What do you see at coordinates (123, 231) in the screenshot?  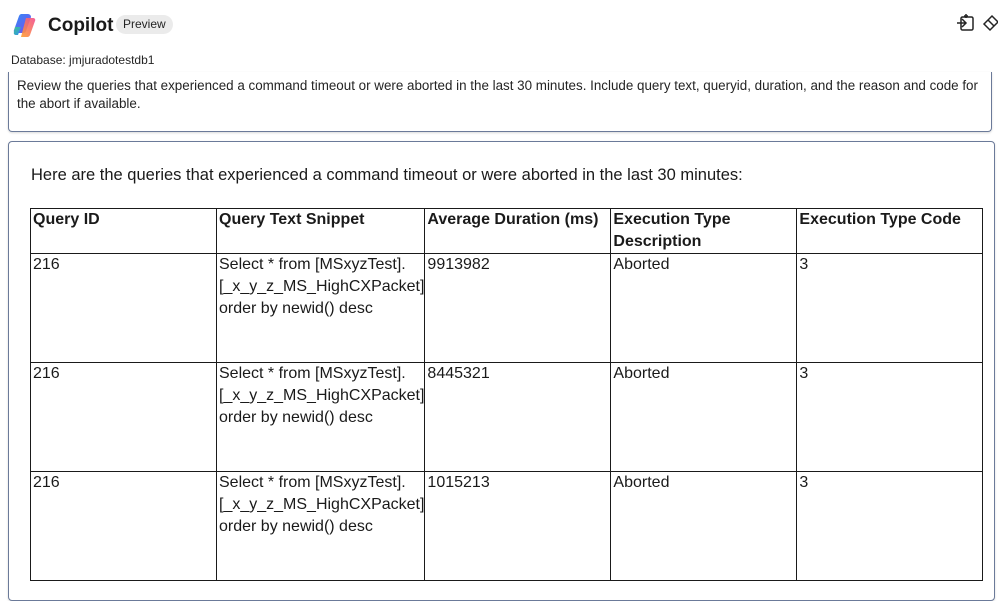 I see `column-header: Query ID` at bounding box center [123, 231].